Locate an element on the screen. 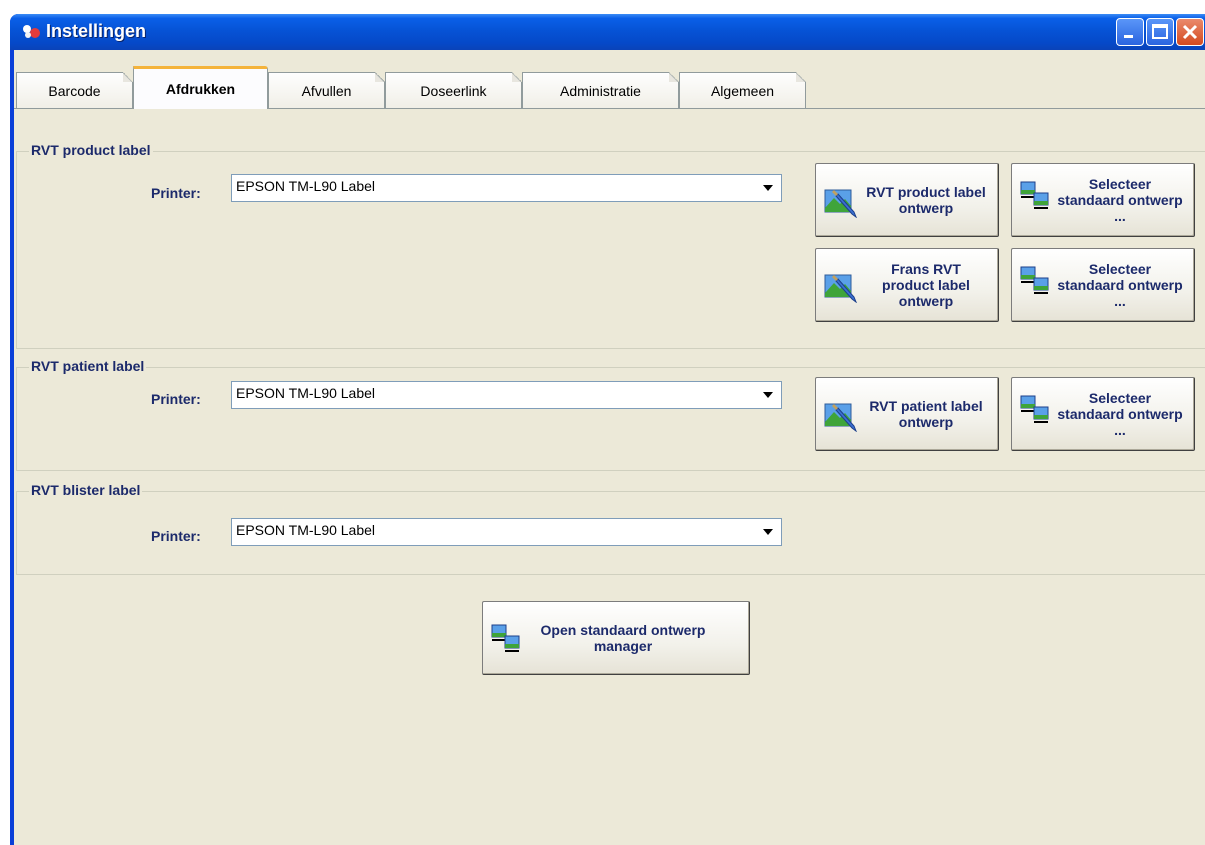  group-title: RVT blister label is located at coordinates (86, 490).